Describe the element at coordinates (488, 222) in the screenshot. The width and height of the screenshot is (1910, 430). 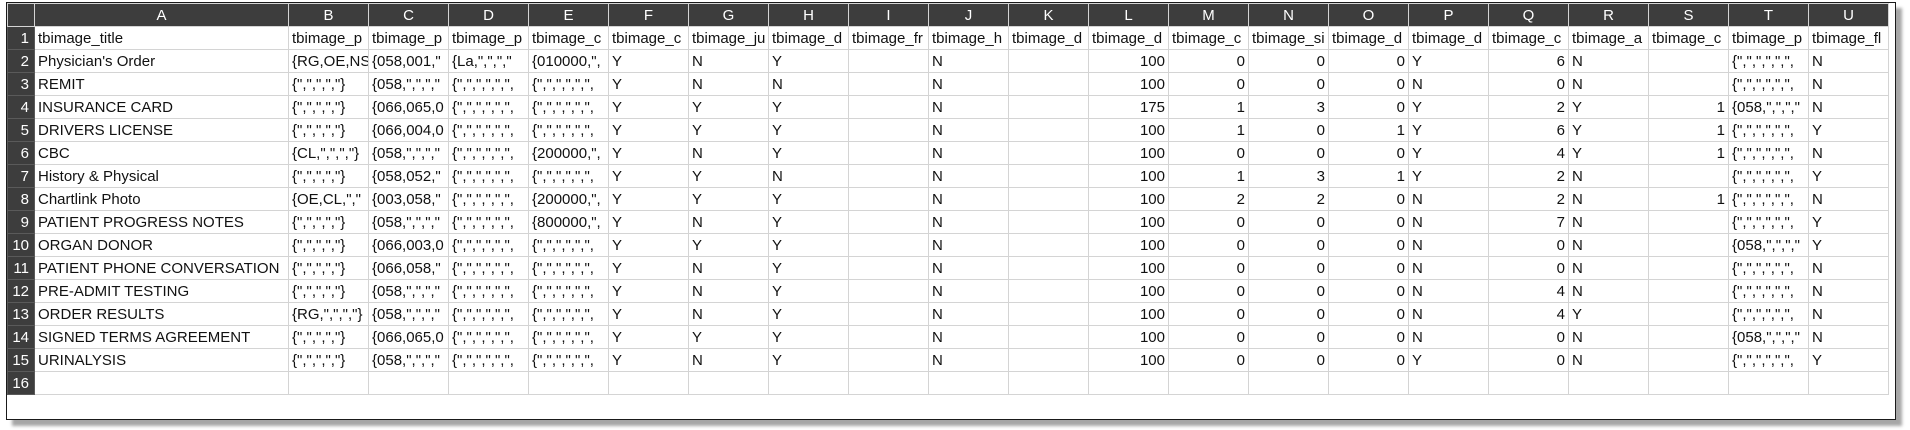
I see `cell-d9: {",",",",",",` at that location.